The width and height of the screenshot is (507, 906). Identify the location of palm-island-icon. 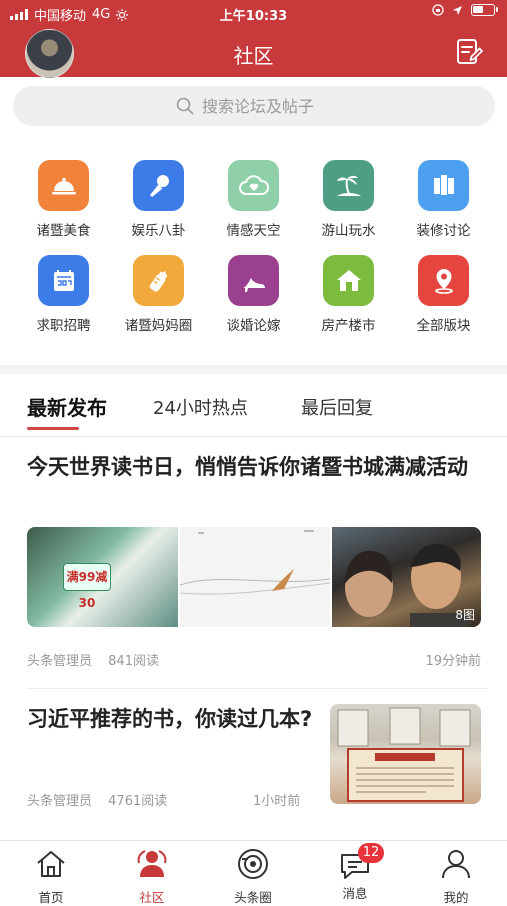
(348, 185).